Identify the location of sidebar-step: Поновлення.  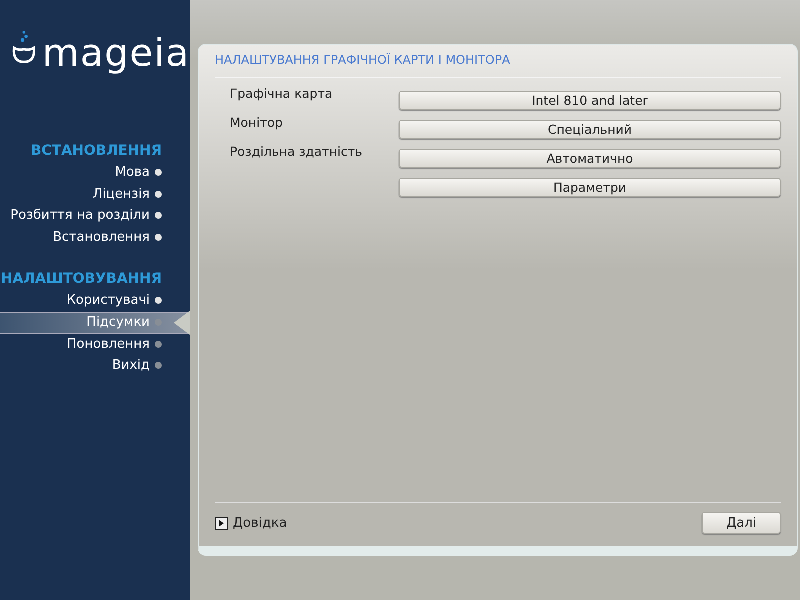
(95, 344).